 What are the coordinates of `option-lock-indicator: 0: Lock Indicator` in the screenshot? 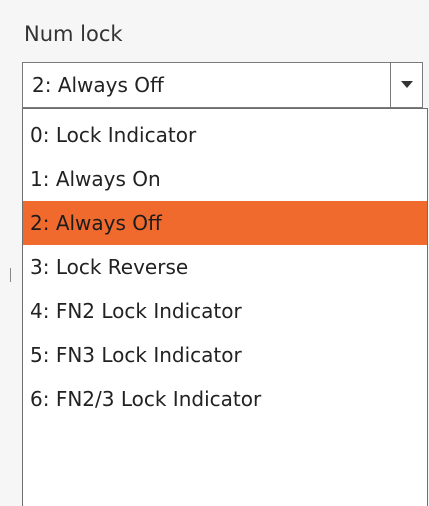 It's located at (225, 135).